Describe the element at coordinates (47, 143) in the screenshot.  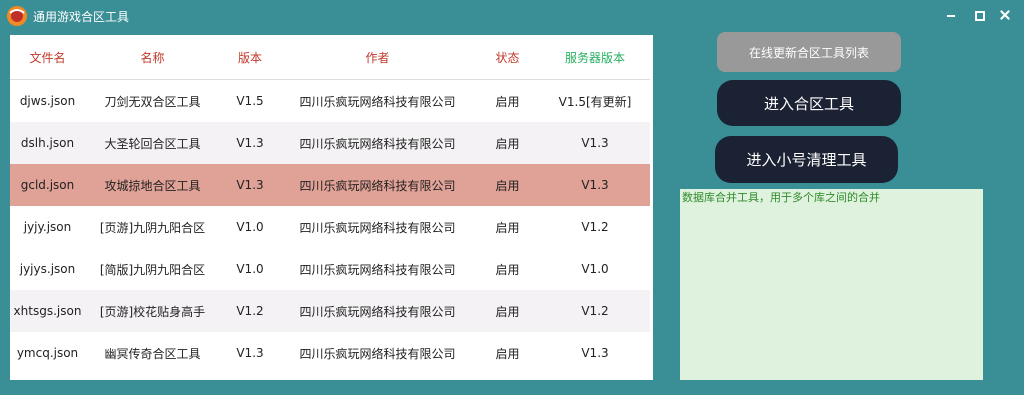
I see `cell-filename: dslh.json` at that location.